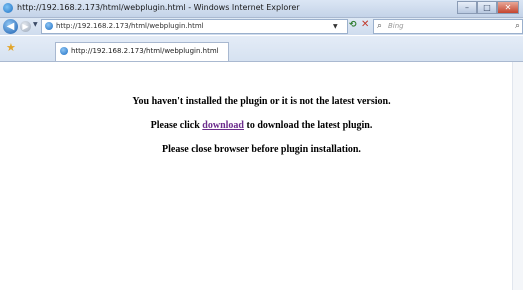 Image resolution: width=523 pixels, height=290 pixels. Describe the element at coordinates (25, 26) in the screenshot. I see `forward-arrow-icon: ▶` at that location.